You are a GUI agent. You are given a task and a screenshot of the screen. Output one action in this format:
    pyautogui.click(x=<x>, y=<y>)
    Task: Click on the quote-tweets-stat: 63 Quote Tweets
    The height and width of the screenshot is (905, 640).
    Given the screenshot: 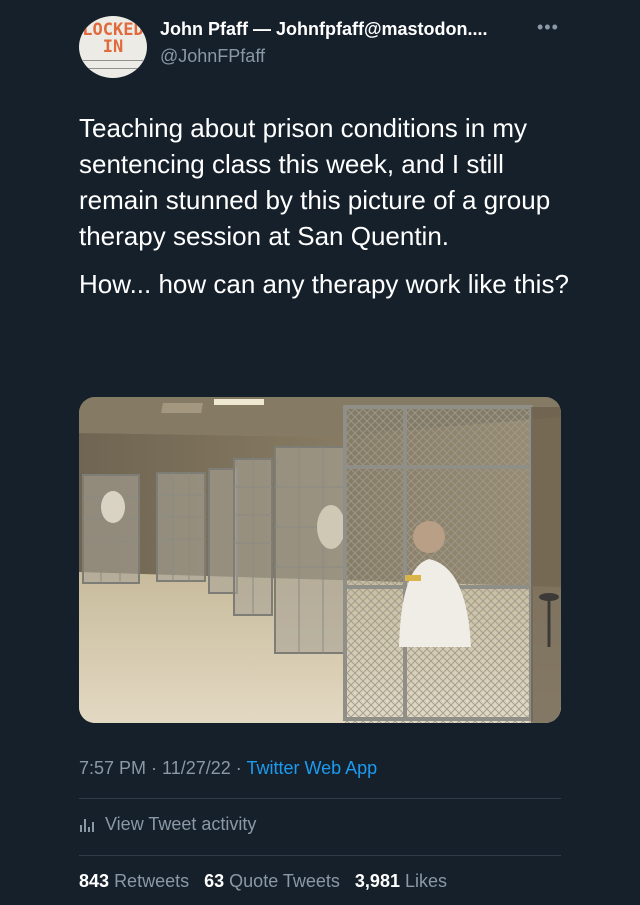 What is the action you would take?
    pyautogui.click(x=272, y=881)
    